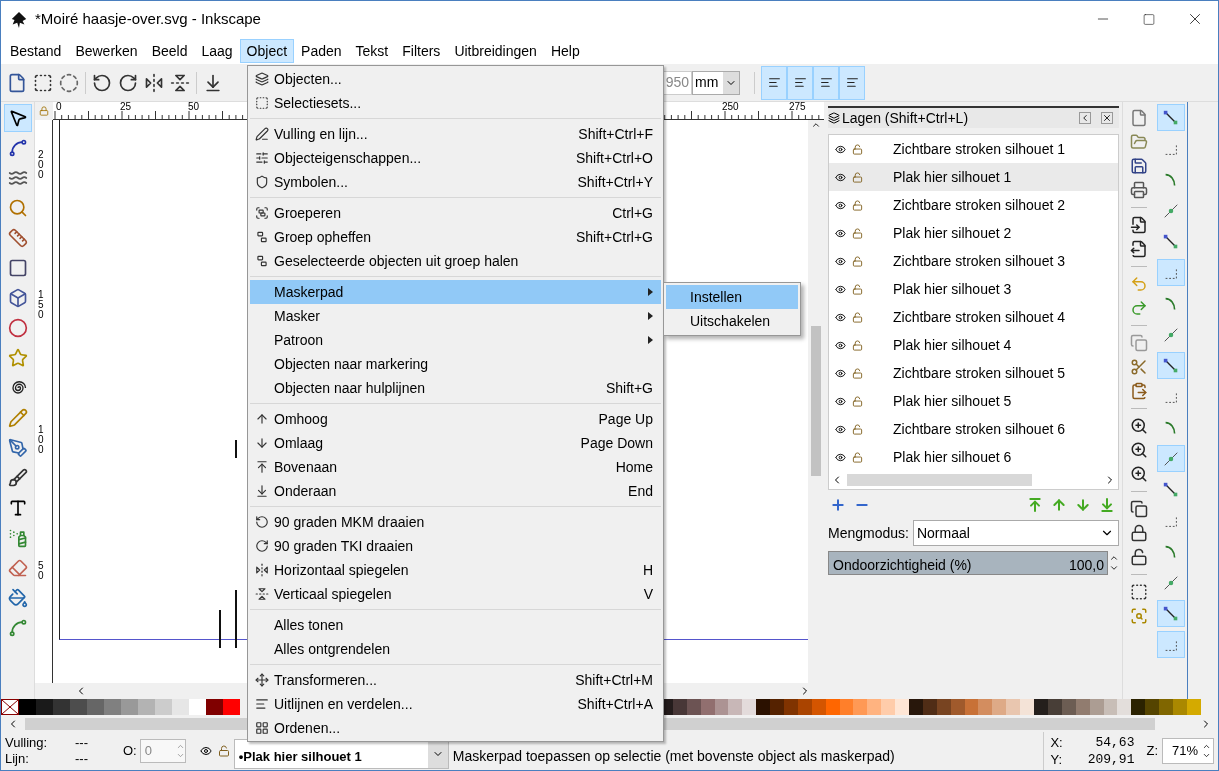 The height and width of the screenshot is (771, 1219). What do you see at coordinates (952, 177) in the screenshot?
I see `layer-name: Plak hier silhouet 1` at bounding box center [952, 177].